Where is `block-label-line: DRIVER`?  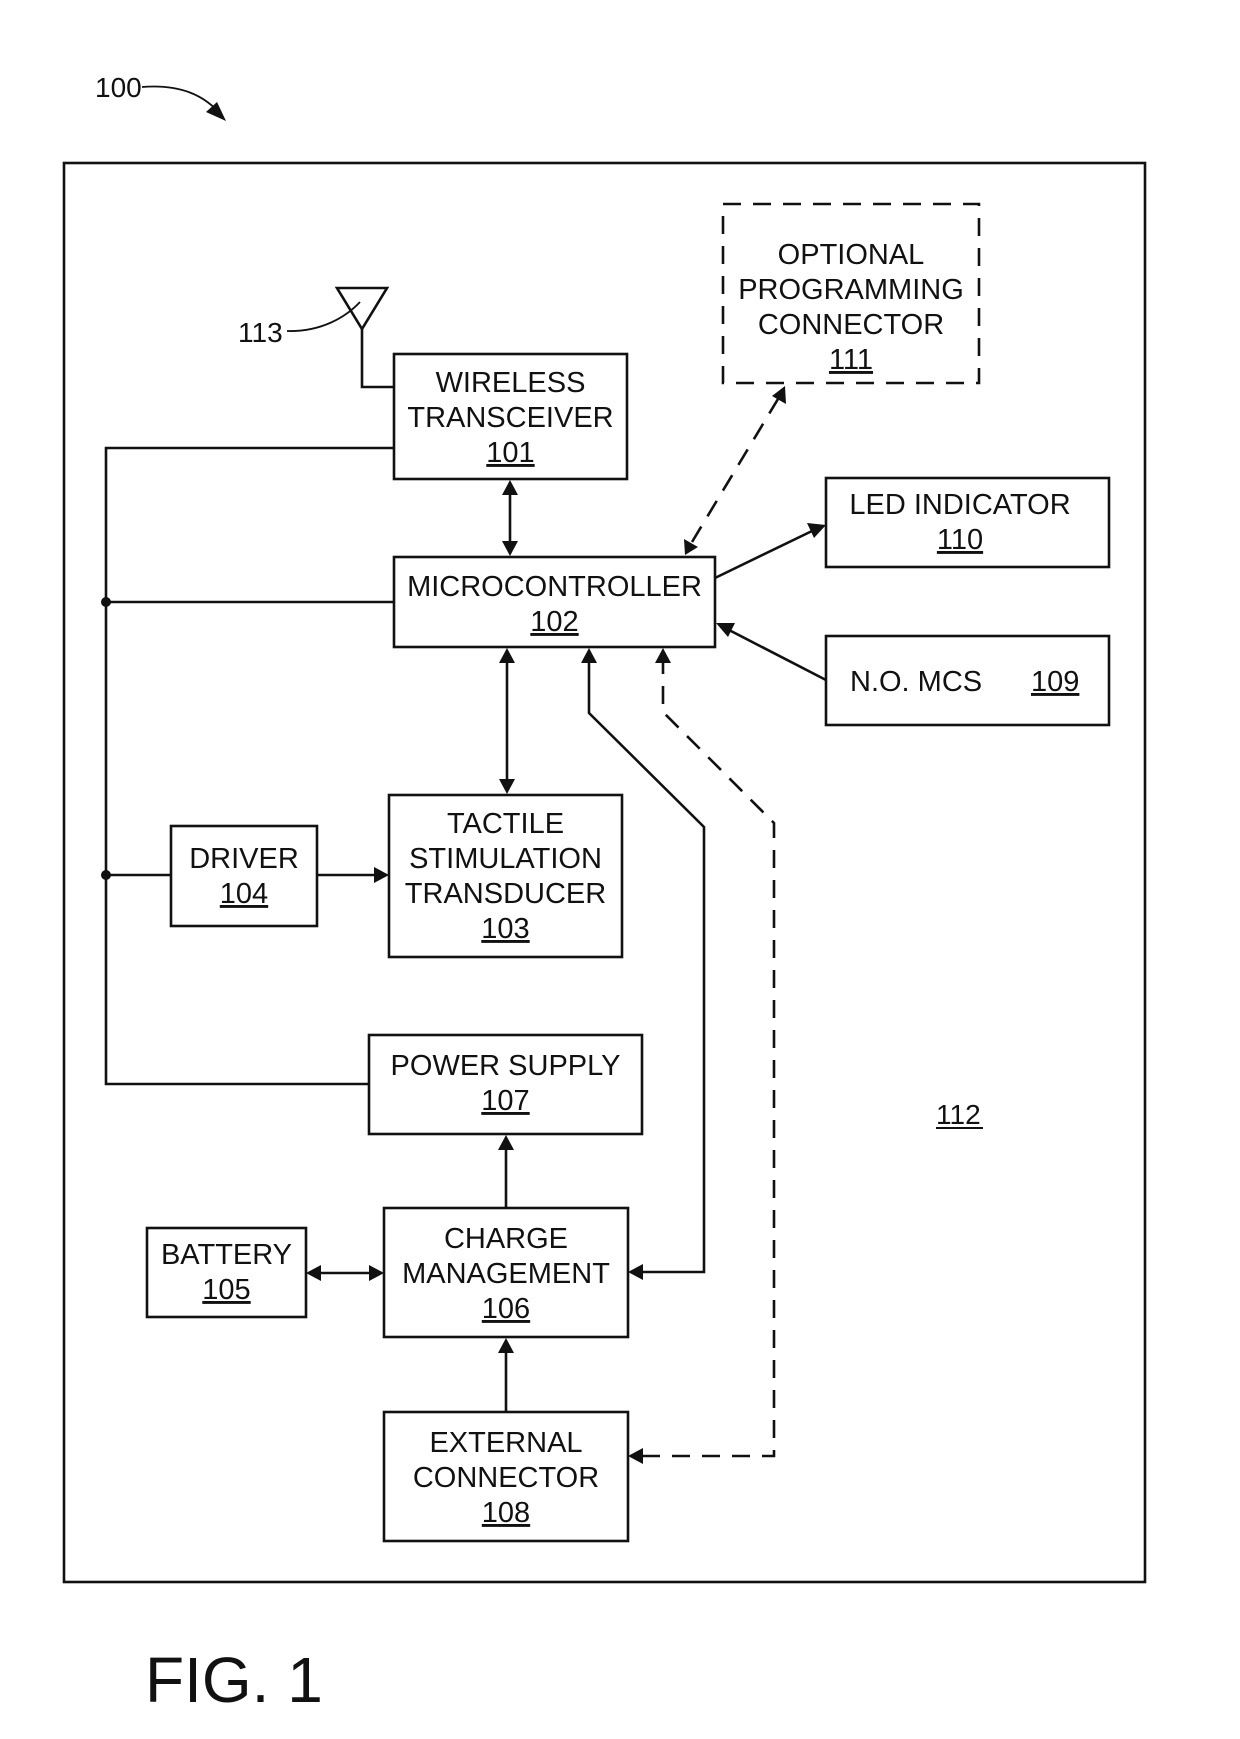 block-label-line: DRIVER is located at coordinates (244, 859).